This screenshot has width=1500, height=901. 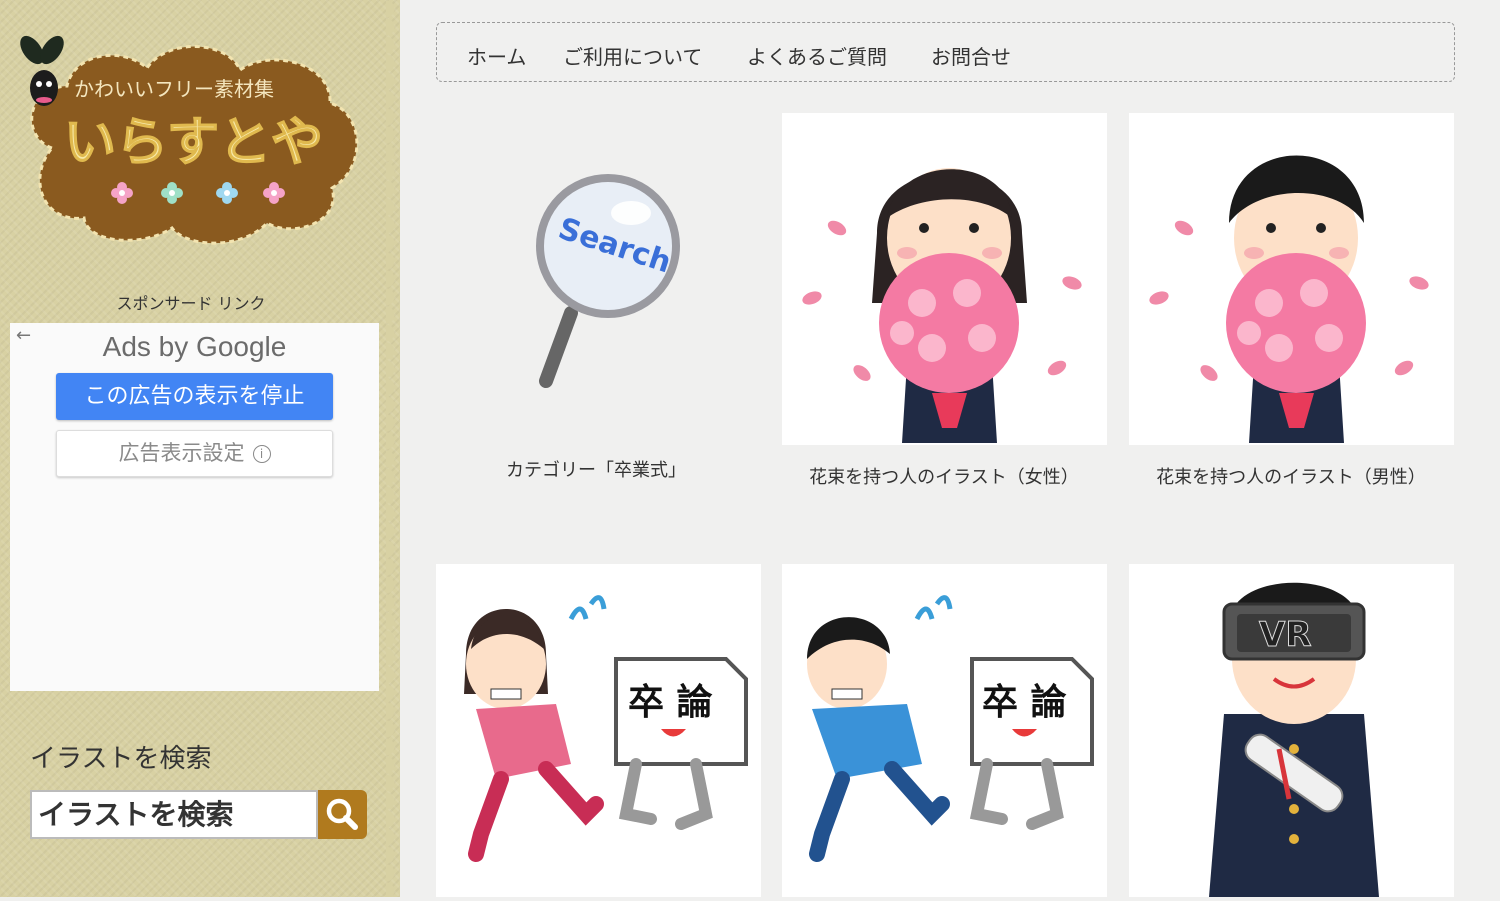 I want to click on ad-settings-button: 広告表示設定 i, so click(x=194, y=453).